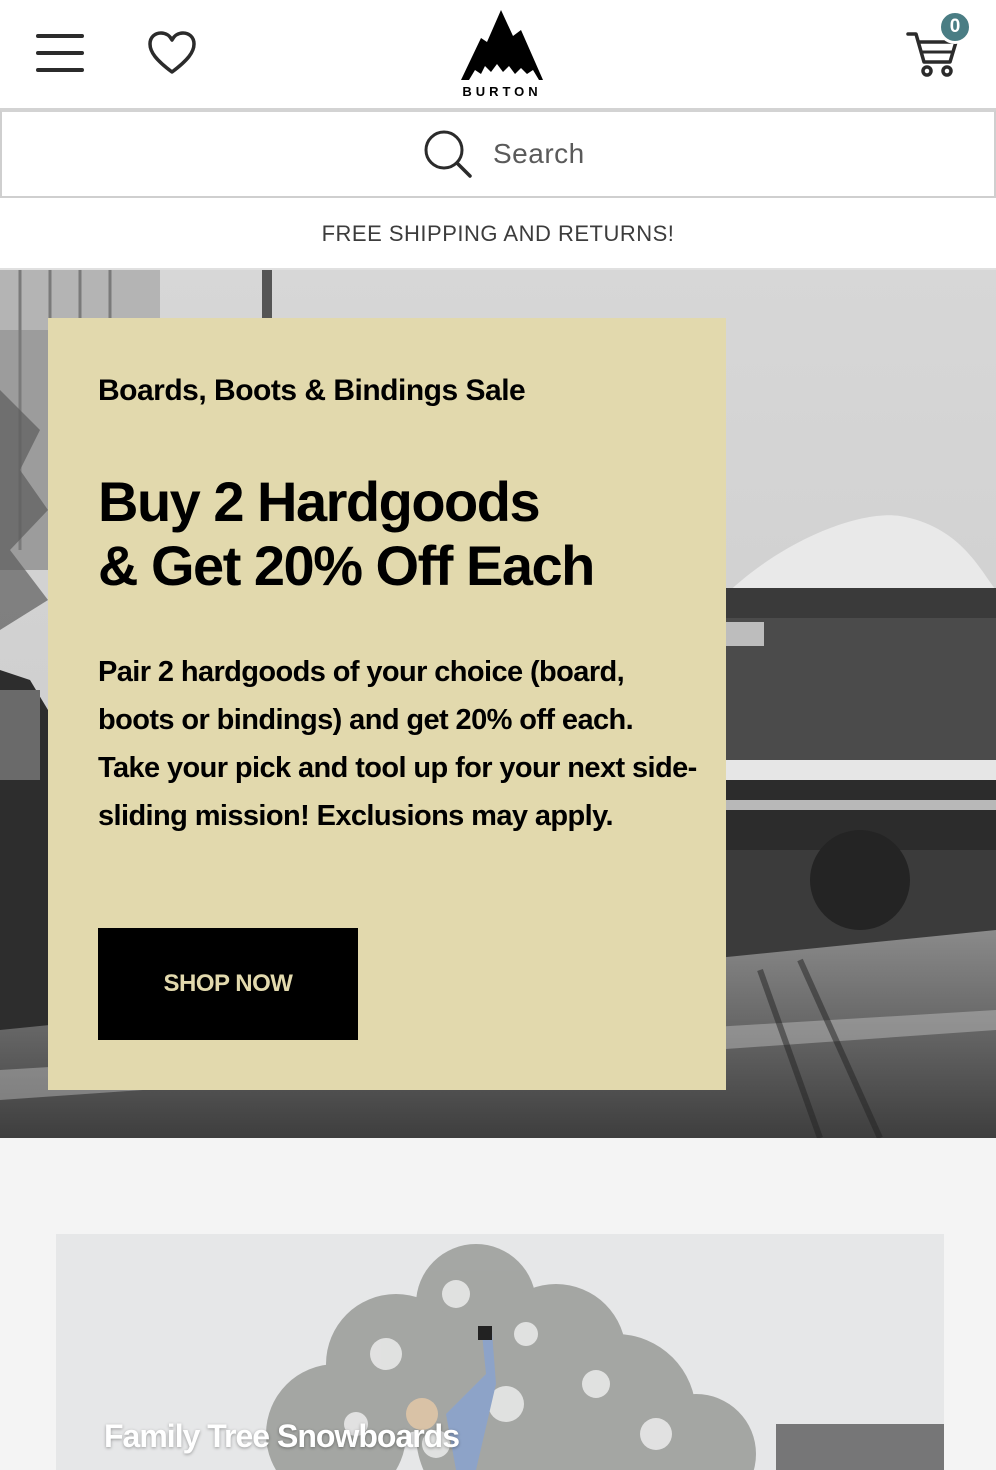 The width and height of the screenshot is (996, 1470). I want to click on brand-logo: BURTON, so click(502, 55).